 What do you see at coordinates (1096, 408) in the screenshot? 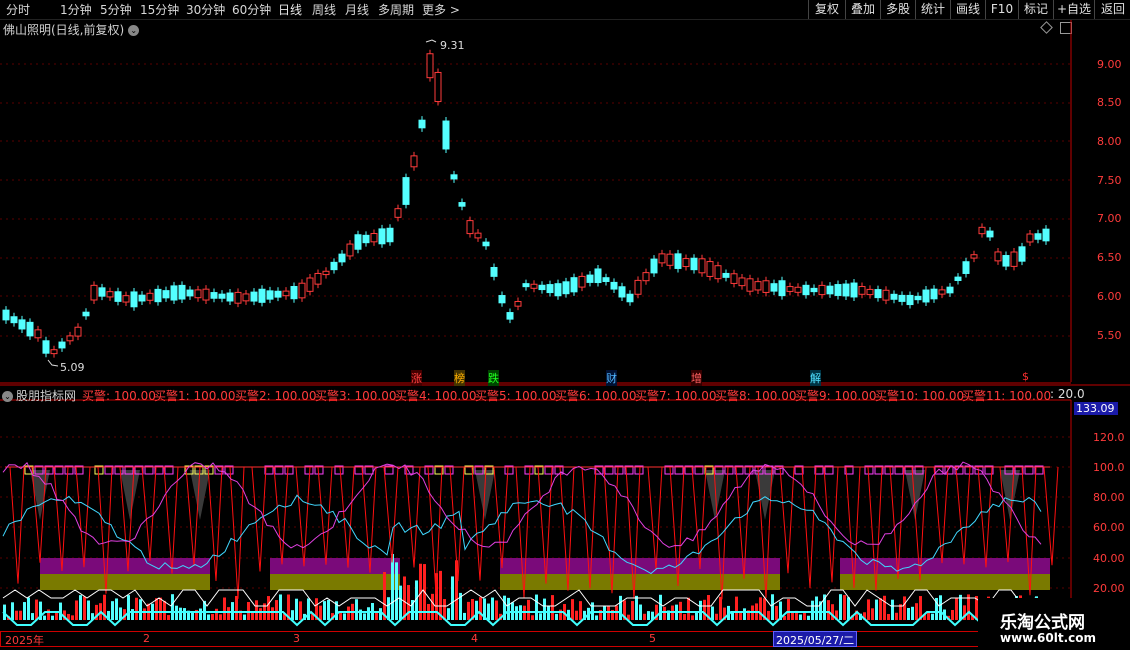
I see `current-value-box: 133.09` at bounding box center [1096, 408].